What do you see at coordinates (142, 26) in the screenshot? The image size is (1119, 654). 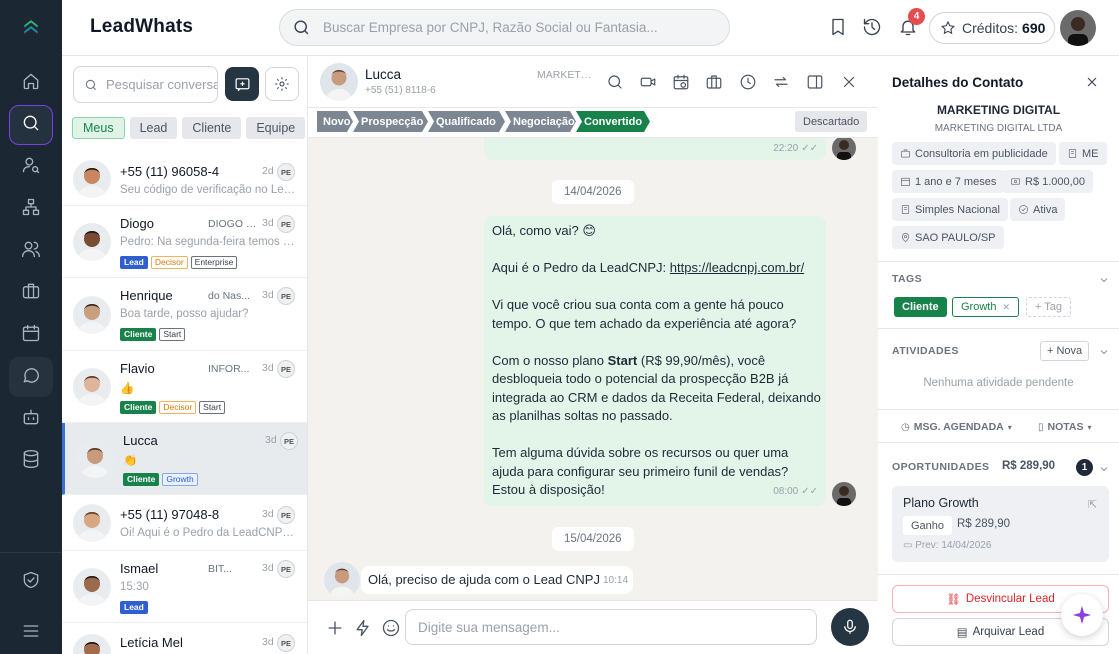 I see `app-title: LeadWhats` at bounding box center [142, 26].